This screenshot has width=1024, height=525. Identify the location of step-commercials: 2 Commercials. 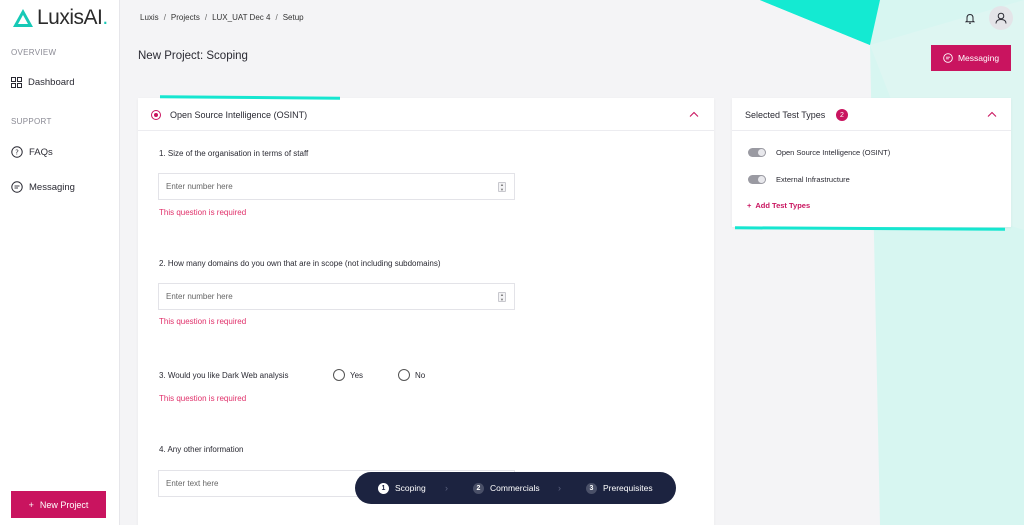
(506, 488).